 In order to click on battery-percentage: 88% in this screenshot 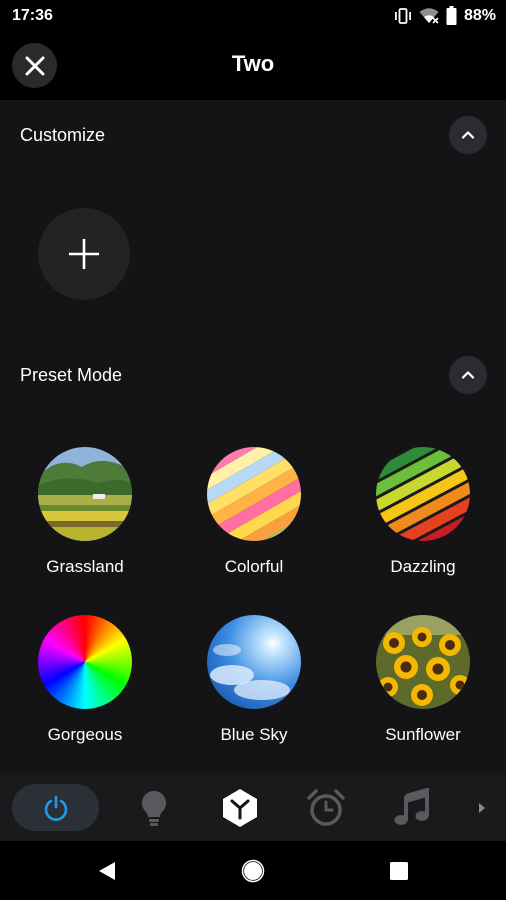, I will do `click(479, 15)`.